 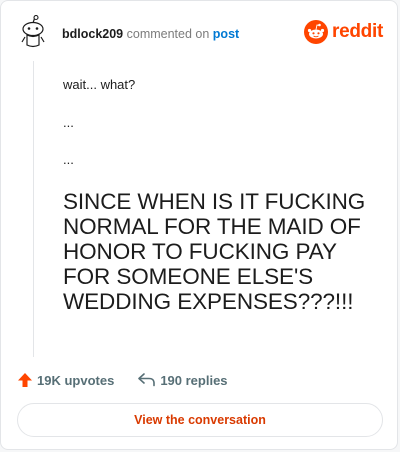 I want to click on post-link: post, so click(x=226, y=34).